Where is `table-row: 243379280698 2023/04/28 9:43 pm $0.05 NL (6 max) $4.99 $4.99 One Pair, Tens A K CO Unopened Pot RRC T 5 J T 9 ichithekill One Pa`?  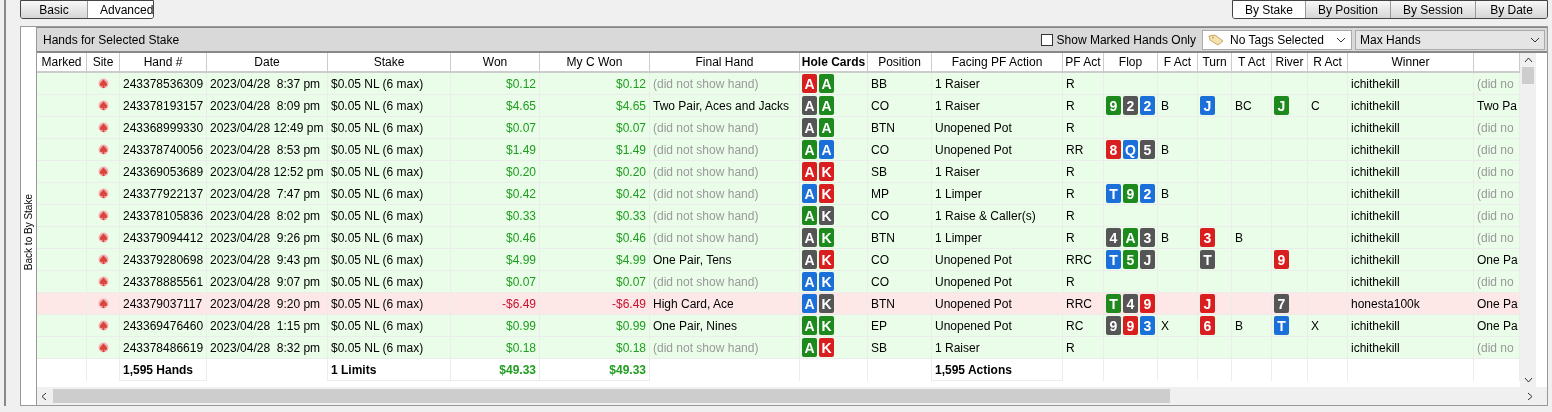
table-row: 243379280698 2023/04/28 9:43 pm $0.05 NL (6 max) $4.99 $4.99 One Pair, Tens A K CO Unopened Pot RRC T 5 J T 9 ichithekill One Pa is located at coordinates (778, 260).